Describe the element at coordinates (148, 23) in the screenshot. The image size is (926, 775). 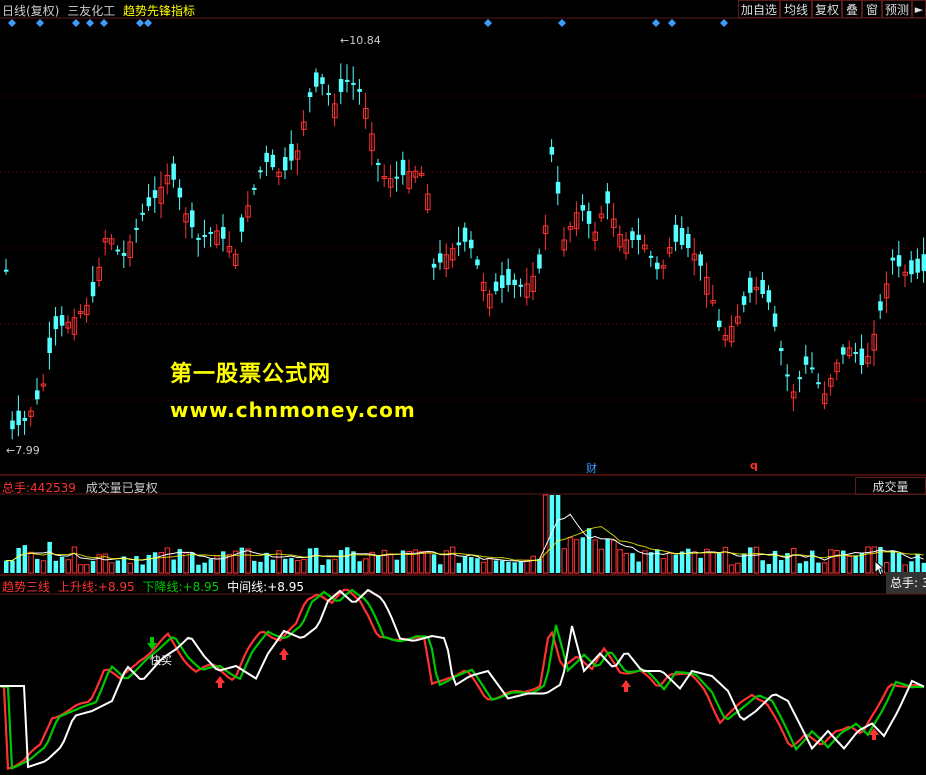
I see `signal-diamond-icon` at that location.